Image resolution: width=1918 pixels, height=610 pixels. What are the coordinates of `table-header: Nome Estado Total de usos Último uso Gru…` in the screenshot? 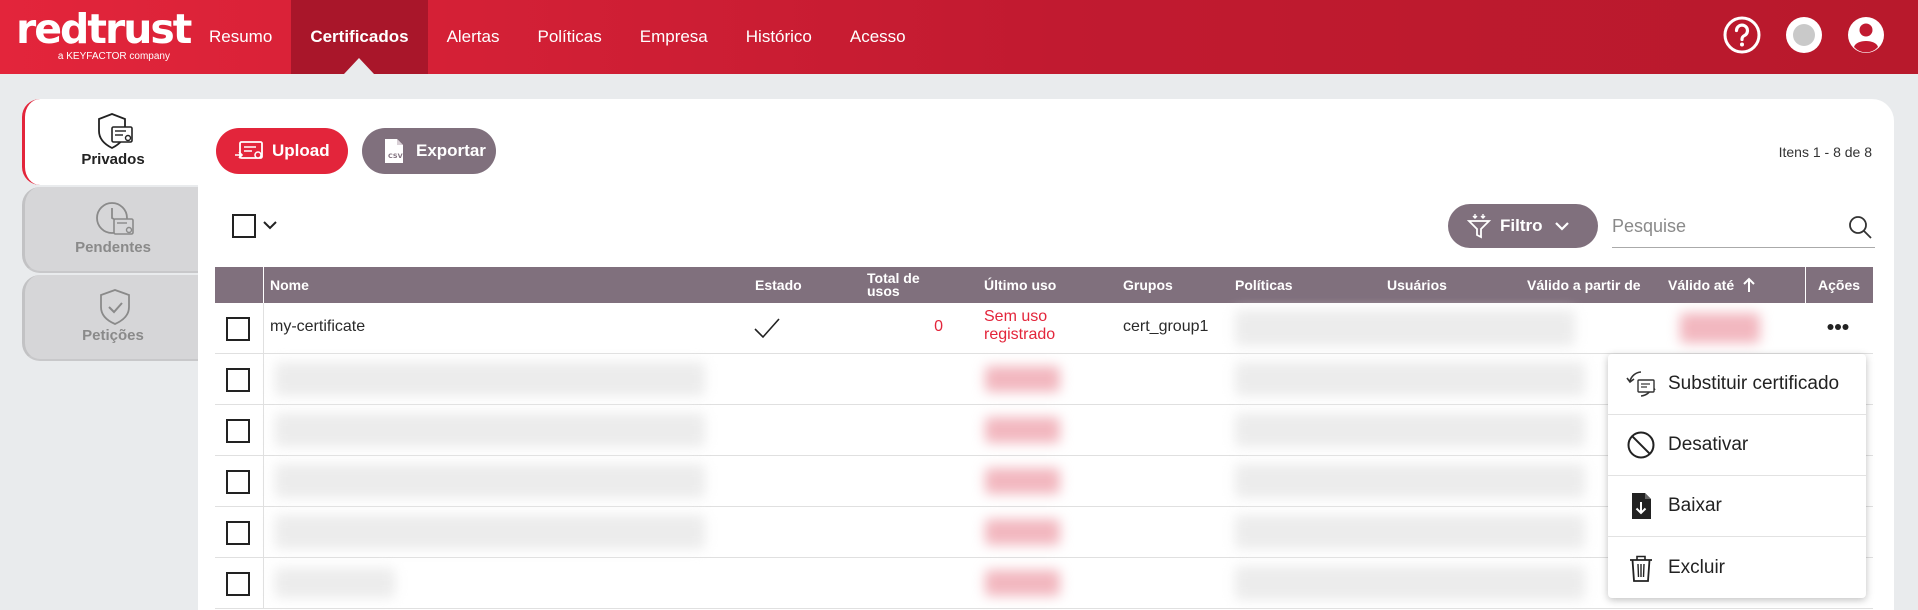 It's located at (1044, 285).